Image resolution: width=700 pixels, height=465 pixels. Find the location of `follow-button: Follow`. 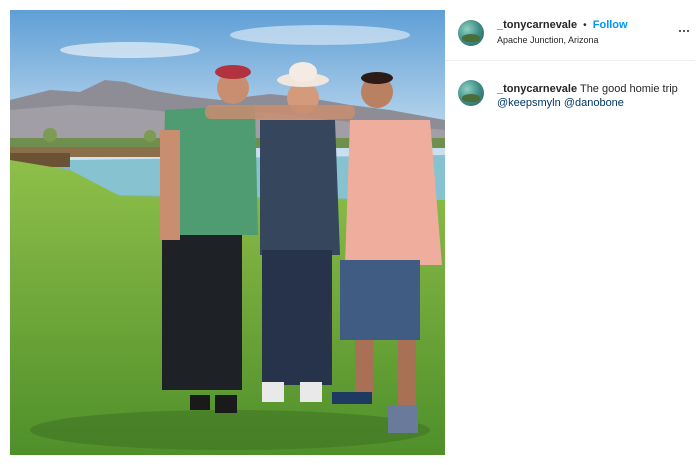

follow-button: Follow is located at coordinates (610, 25).